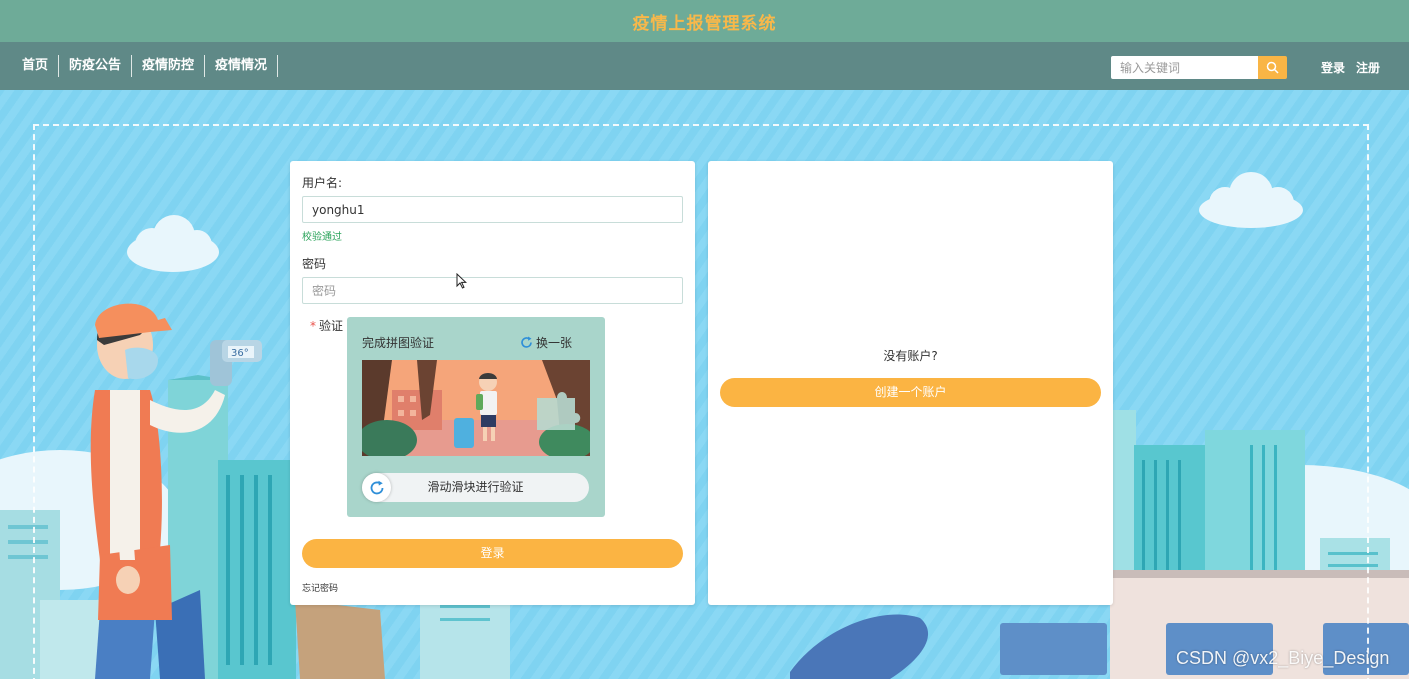 Image resolution: width=1409 pixels, height=679 pixels. I want to click on slider-hint-text: 滑动滑块进行验证, so click(475, 487).